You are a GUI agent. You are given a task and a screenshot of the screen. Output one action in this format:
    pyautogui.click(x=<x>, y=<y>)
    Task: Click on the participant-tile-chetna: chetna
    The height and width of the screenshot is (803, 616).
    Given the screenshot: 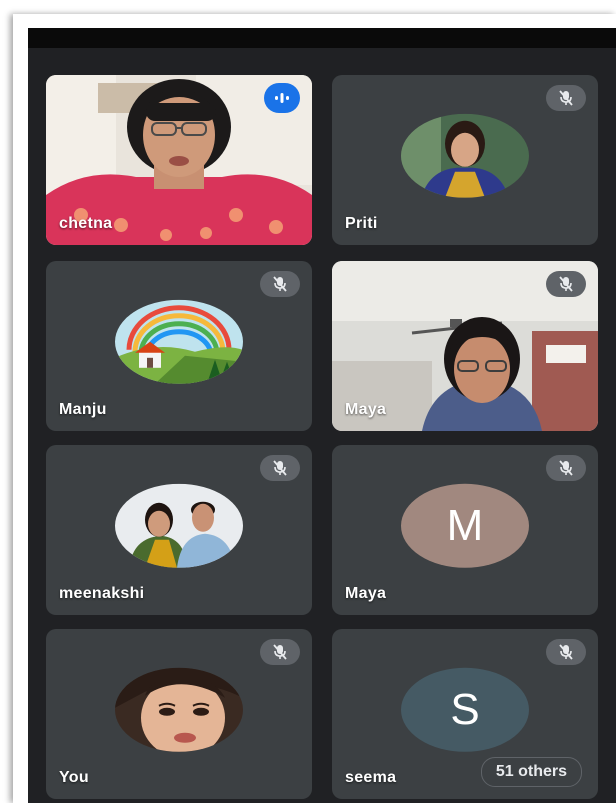 What is the action you would take?
    pyautogui.click(x=179, y=160)
    